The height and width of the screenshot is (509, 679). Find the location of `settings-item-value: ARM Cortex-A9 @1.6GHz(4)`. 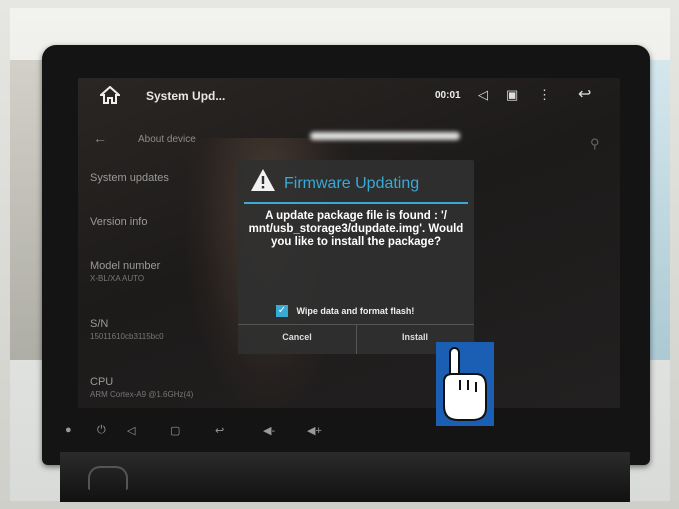

settings-item-value: ARM Cortex-A9 @1.6GHz(4) is located at coordinates (142, 394).